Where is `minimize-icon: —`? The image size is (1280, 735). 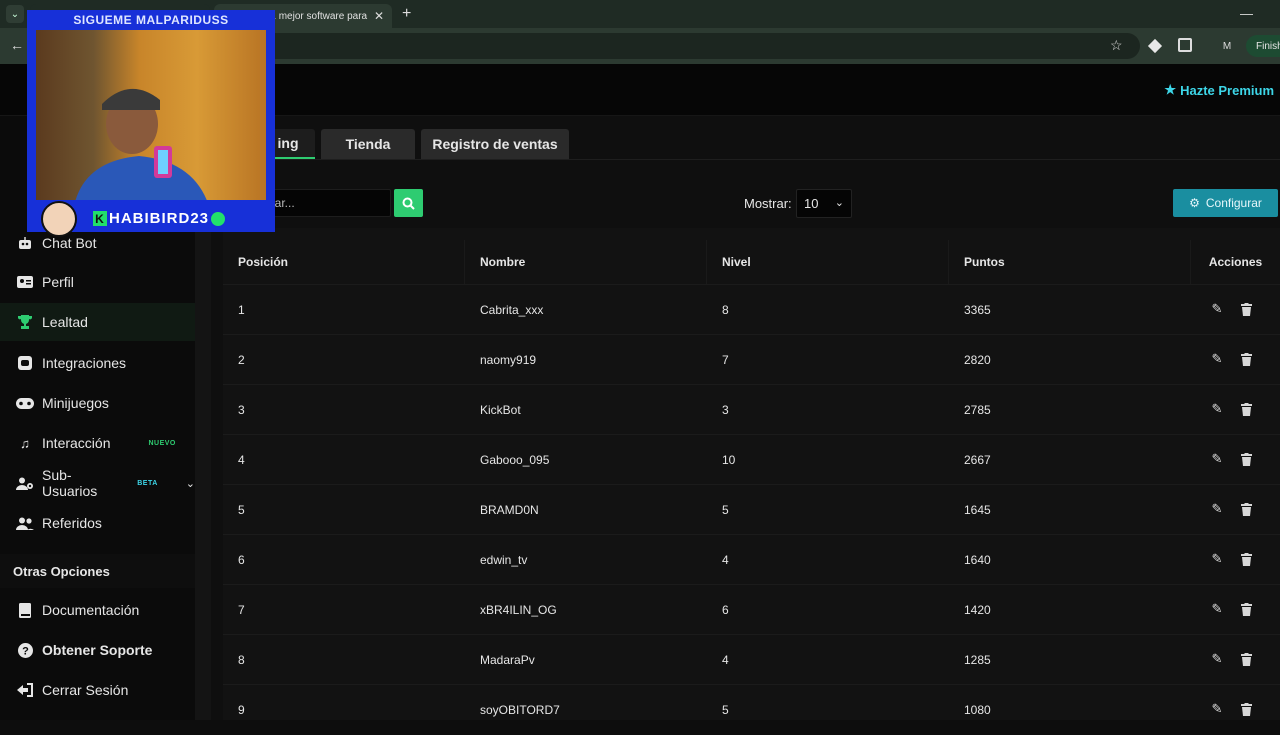
minimize-icon: — is located at coordinates (1246, 13).